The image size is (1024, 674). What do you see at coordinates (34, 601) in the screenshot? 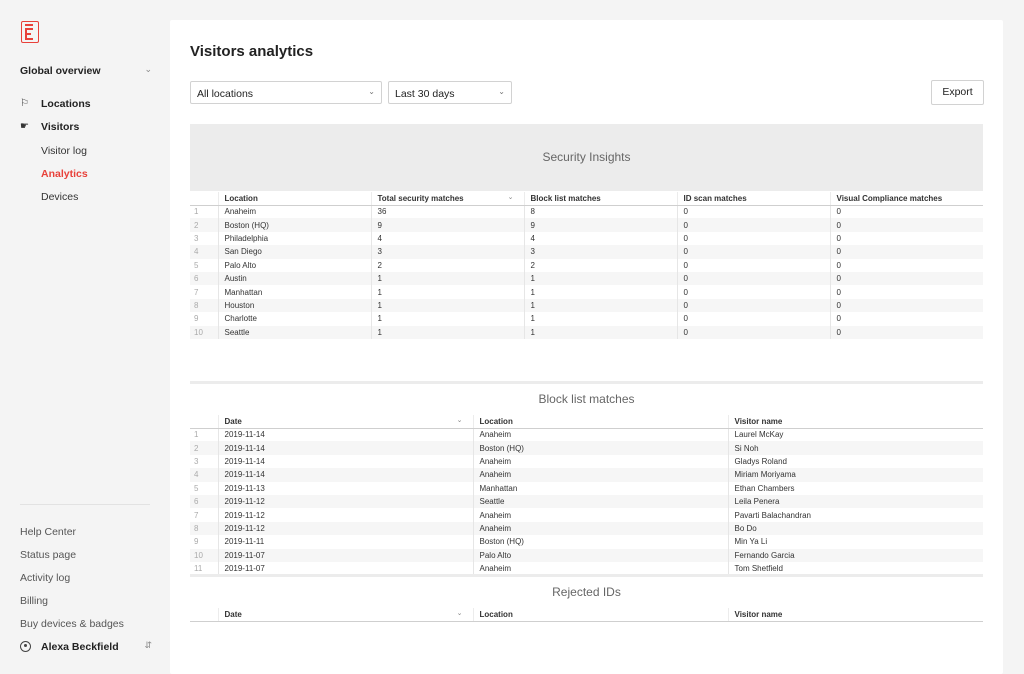
I see `billing-link: Billing` at bounding box center [34, 601].